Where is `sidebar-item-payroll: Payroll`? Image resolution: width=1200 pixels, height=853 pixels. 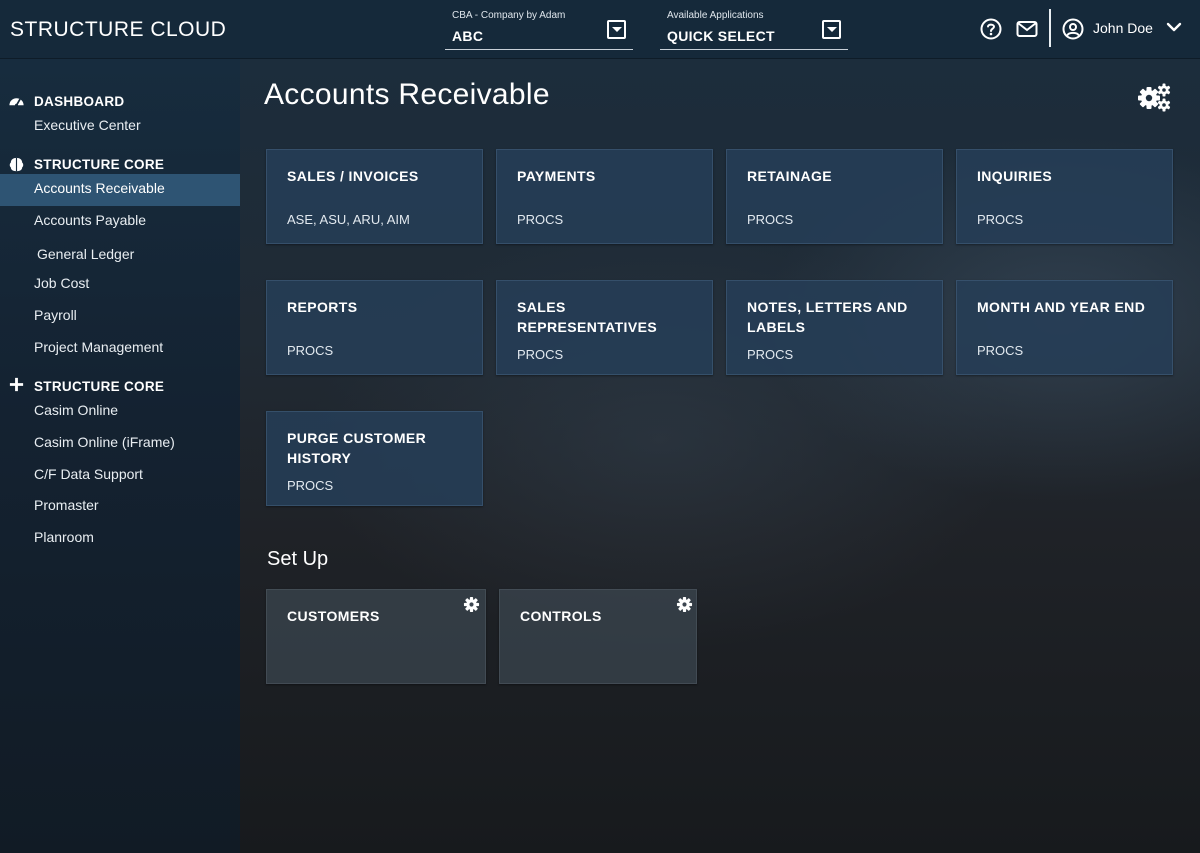
sidebar-item-payroll: Payroll is located at coordinates (55, 315).